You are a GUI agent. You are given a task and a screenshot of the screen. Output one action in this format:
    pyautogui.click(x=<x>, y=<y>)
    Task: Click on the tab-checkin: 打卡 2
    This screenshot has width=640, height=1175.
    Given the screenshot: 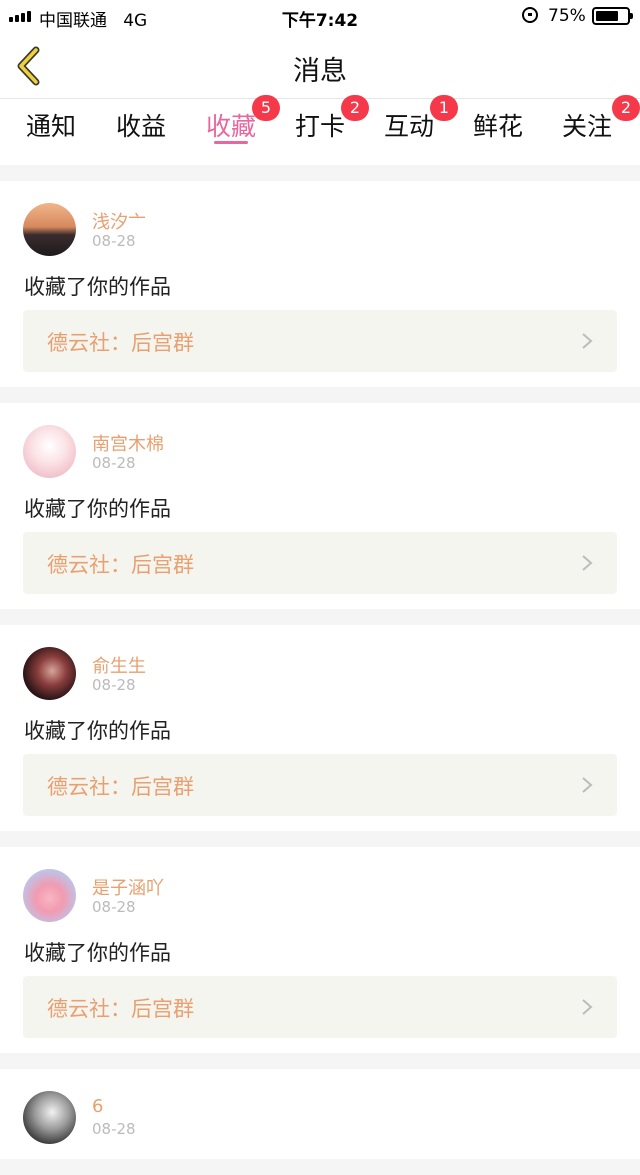 What is the action you would take?
    pyautogui.click(x=332, y=121)
    